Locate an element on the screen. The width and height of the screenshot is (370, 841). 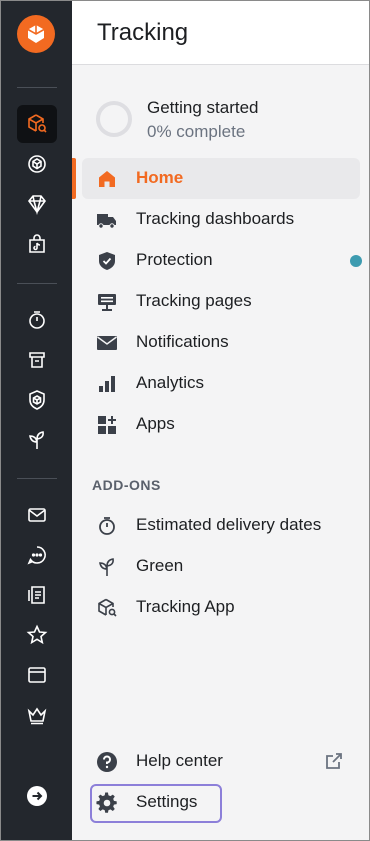
rail-cube-button is located at coordinates (37, 164).